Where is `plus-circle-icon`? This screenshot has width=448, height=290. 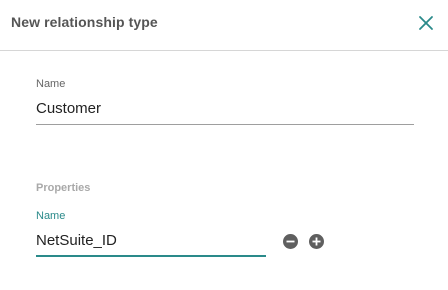 plus-circle-icon is located at coordinates (316, 241).